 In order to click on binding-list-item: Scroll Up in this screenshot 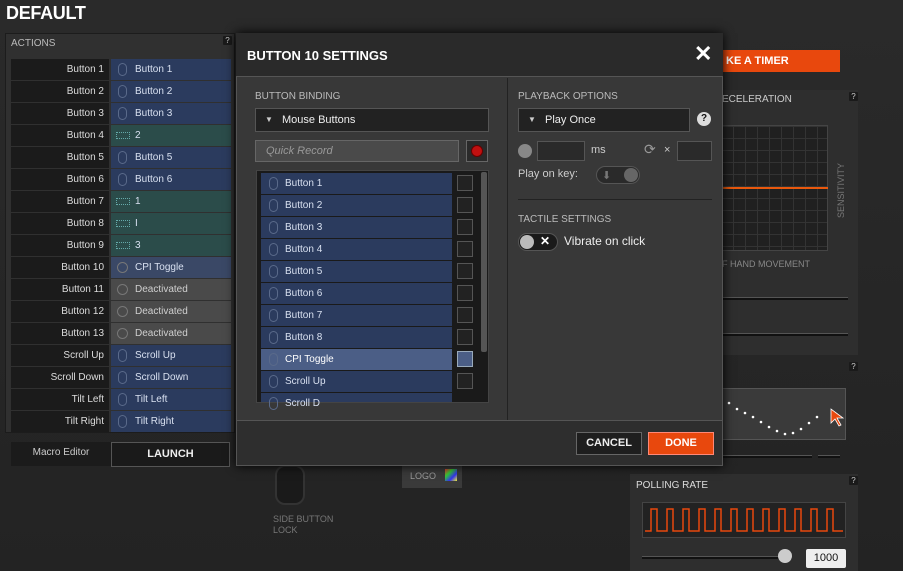, I will do `click(356, 381)`.